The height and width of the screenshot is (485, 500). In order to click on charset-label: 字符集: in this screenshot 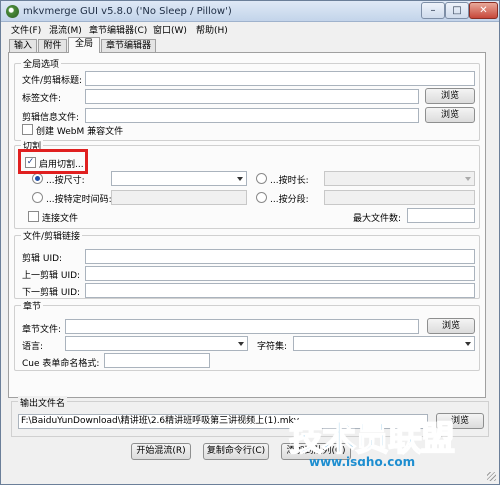, I will do `click(272, 347)`.